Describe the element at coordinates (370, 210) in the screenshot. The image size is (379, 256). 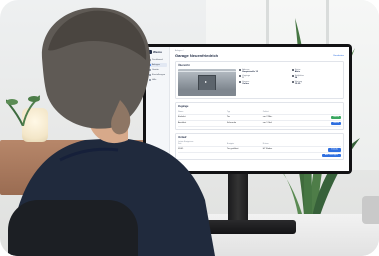
I see `cup` at that location.